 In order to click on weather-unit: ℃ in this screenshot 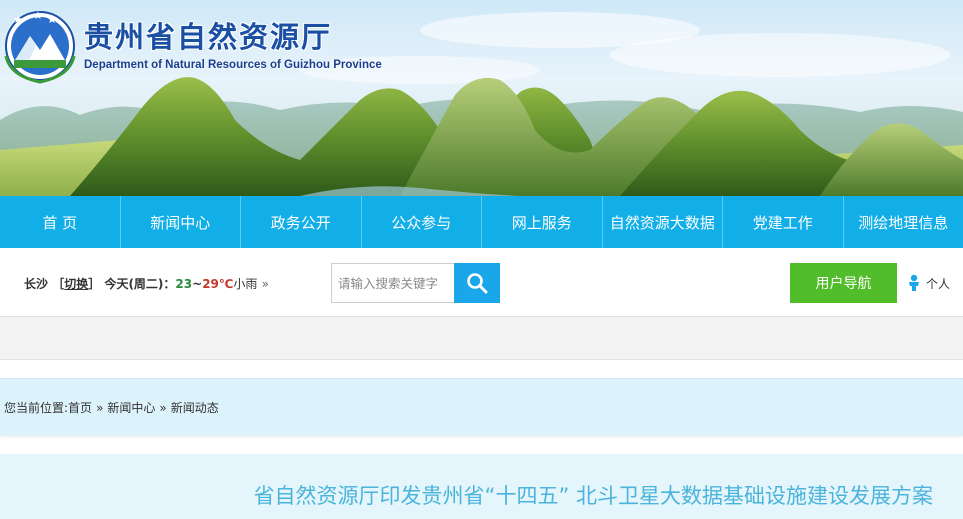, I will do `click(226, 284)`.